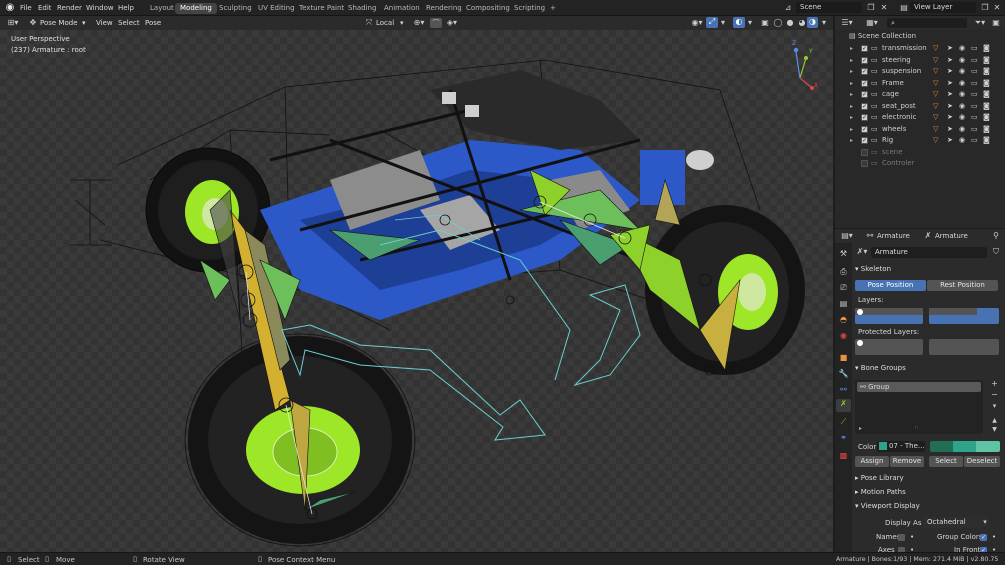  Describe the element at coordinates (907, 461) in the screenshot. I see `remove-button: Remove` at that location.